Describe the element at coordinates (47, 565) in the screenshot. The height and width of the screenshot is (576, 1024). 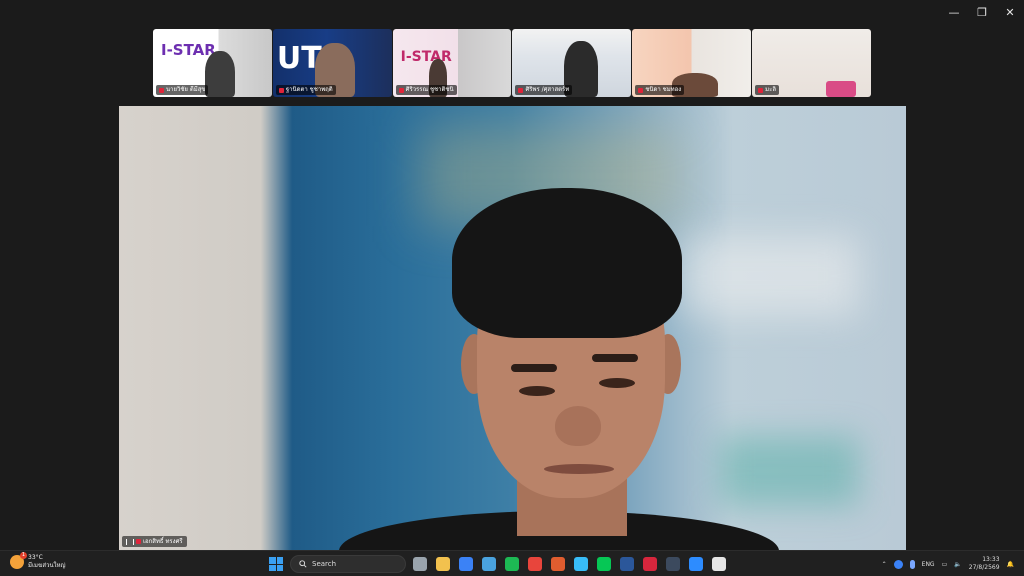
I see `weather-description: มีเมฆส่วนใหญ่` at that location.